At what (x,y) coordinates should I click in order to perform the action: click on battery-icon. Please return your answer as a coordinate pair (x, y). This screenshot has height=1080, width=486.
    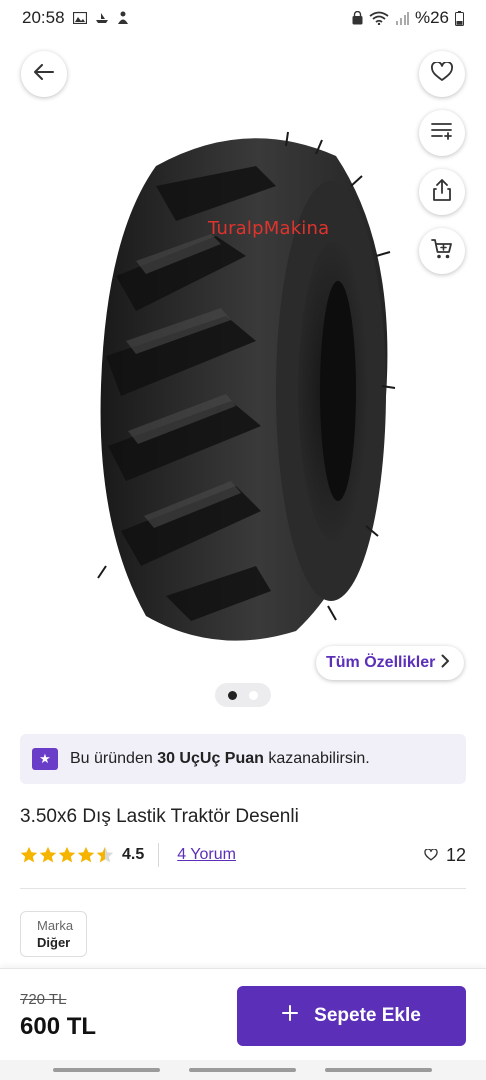
    Looking at the image, I should click on (459, 18).